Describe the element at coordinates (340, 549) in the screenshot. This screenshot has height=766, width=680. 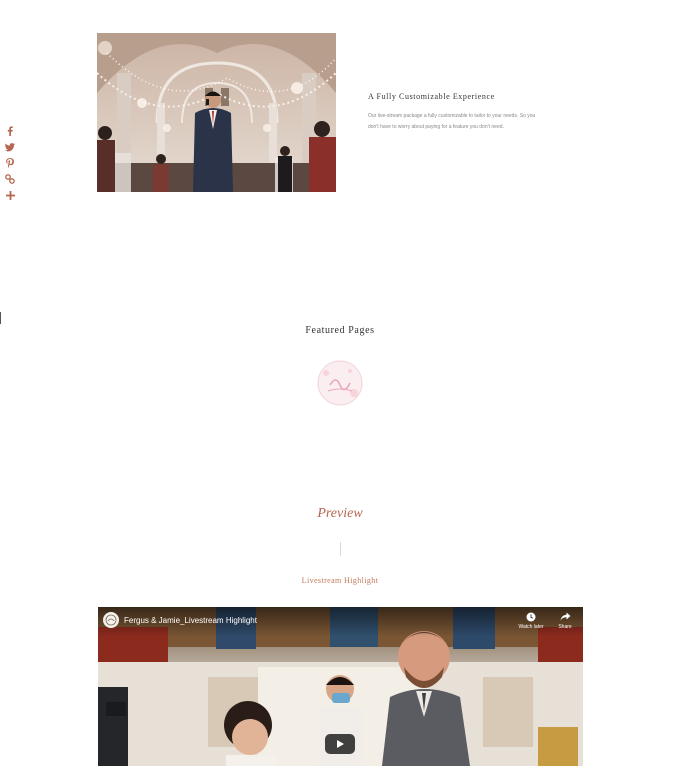
I see `section-divider` at that location.